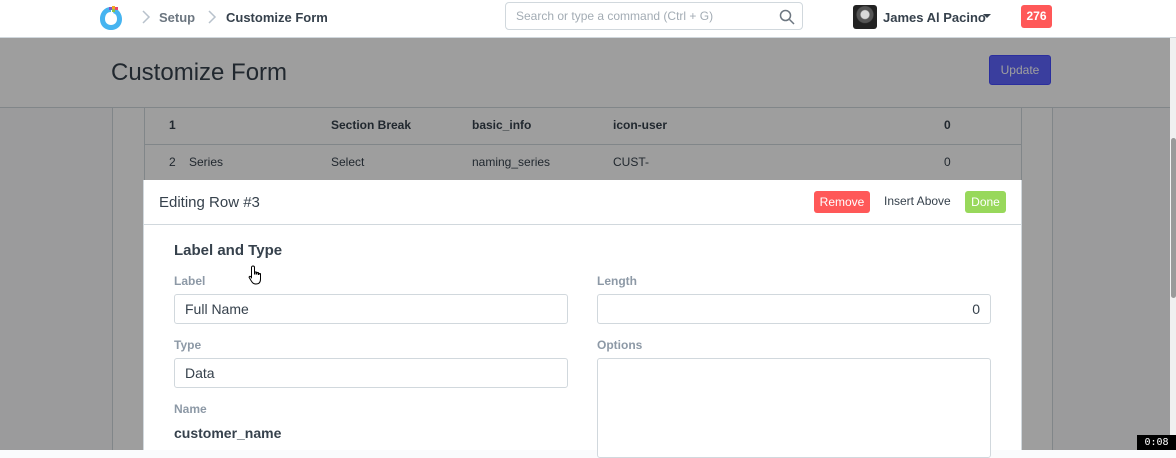 Image resolution: width=1176 pixels, height=458 pixels. What do you see at coordinates (987, 16) in the screenshot?
I see `caret-down-icon` at bounding box center [987, 16].